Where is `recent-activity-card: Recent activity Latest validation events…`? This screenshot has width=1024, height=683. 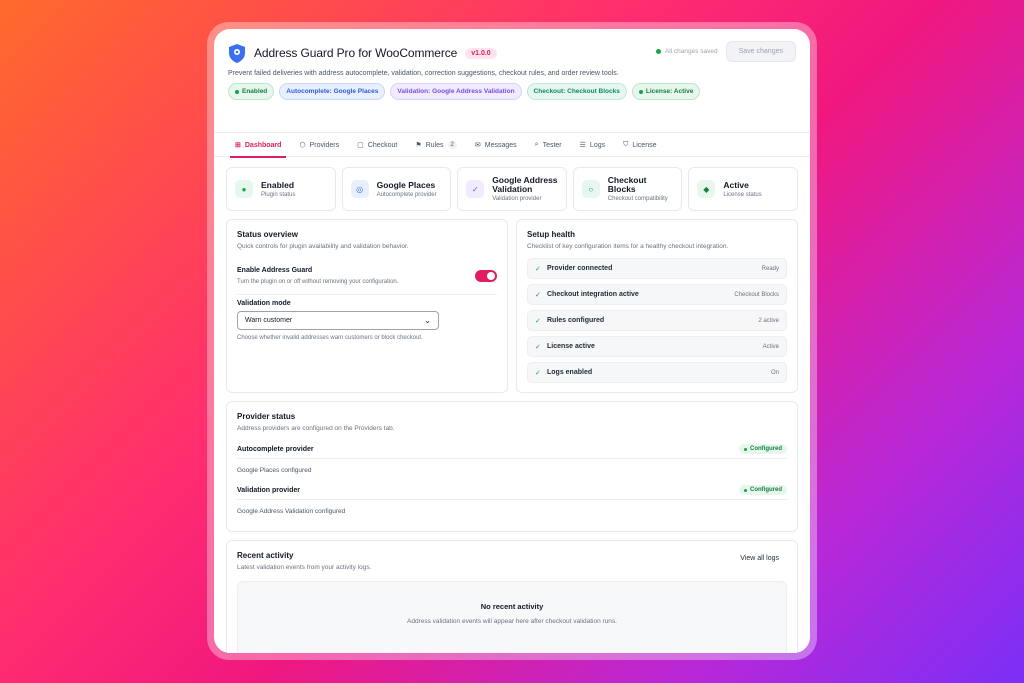
recent-activity-card: Recent activity Latest validation events… is located at coordinates (512, 596).